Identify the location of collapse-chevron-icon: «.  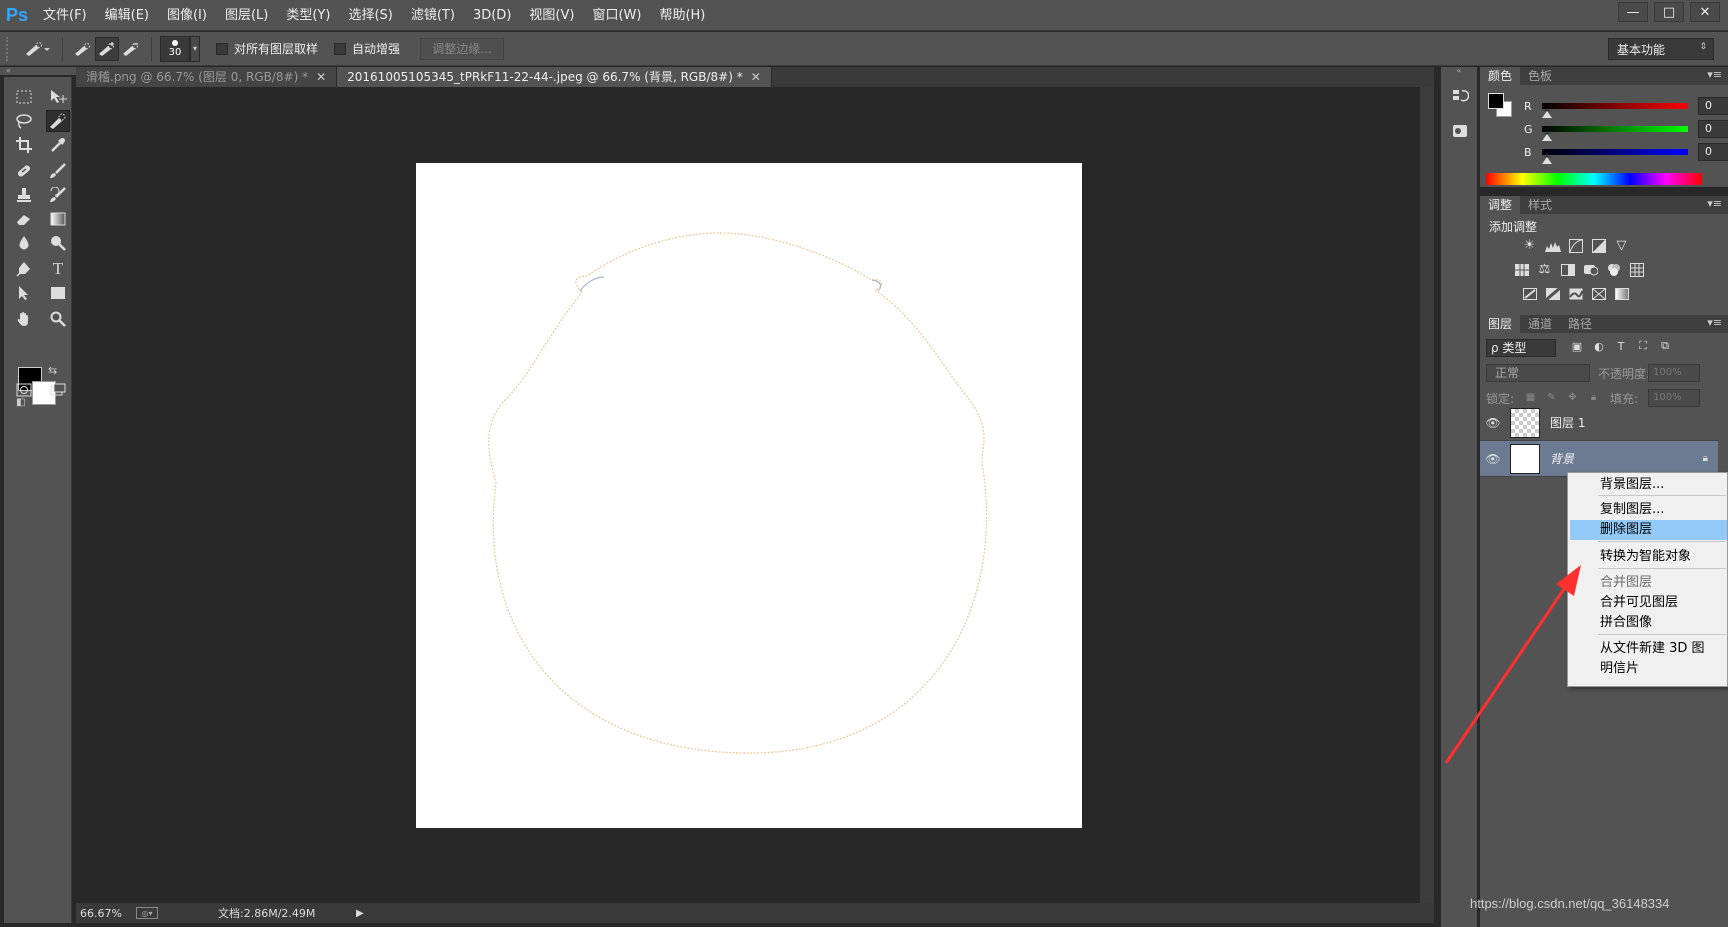
(1459, 71).